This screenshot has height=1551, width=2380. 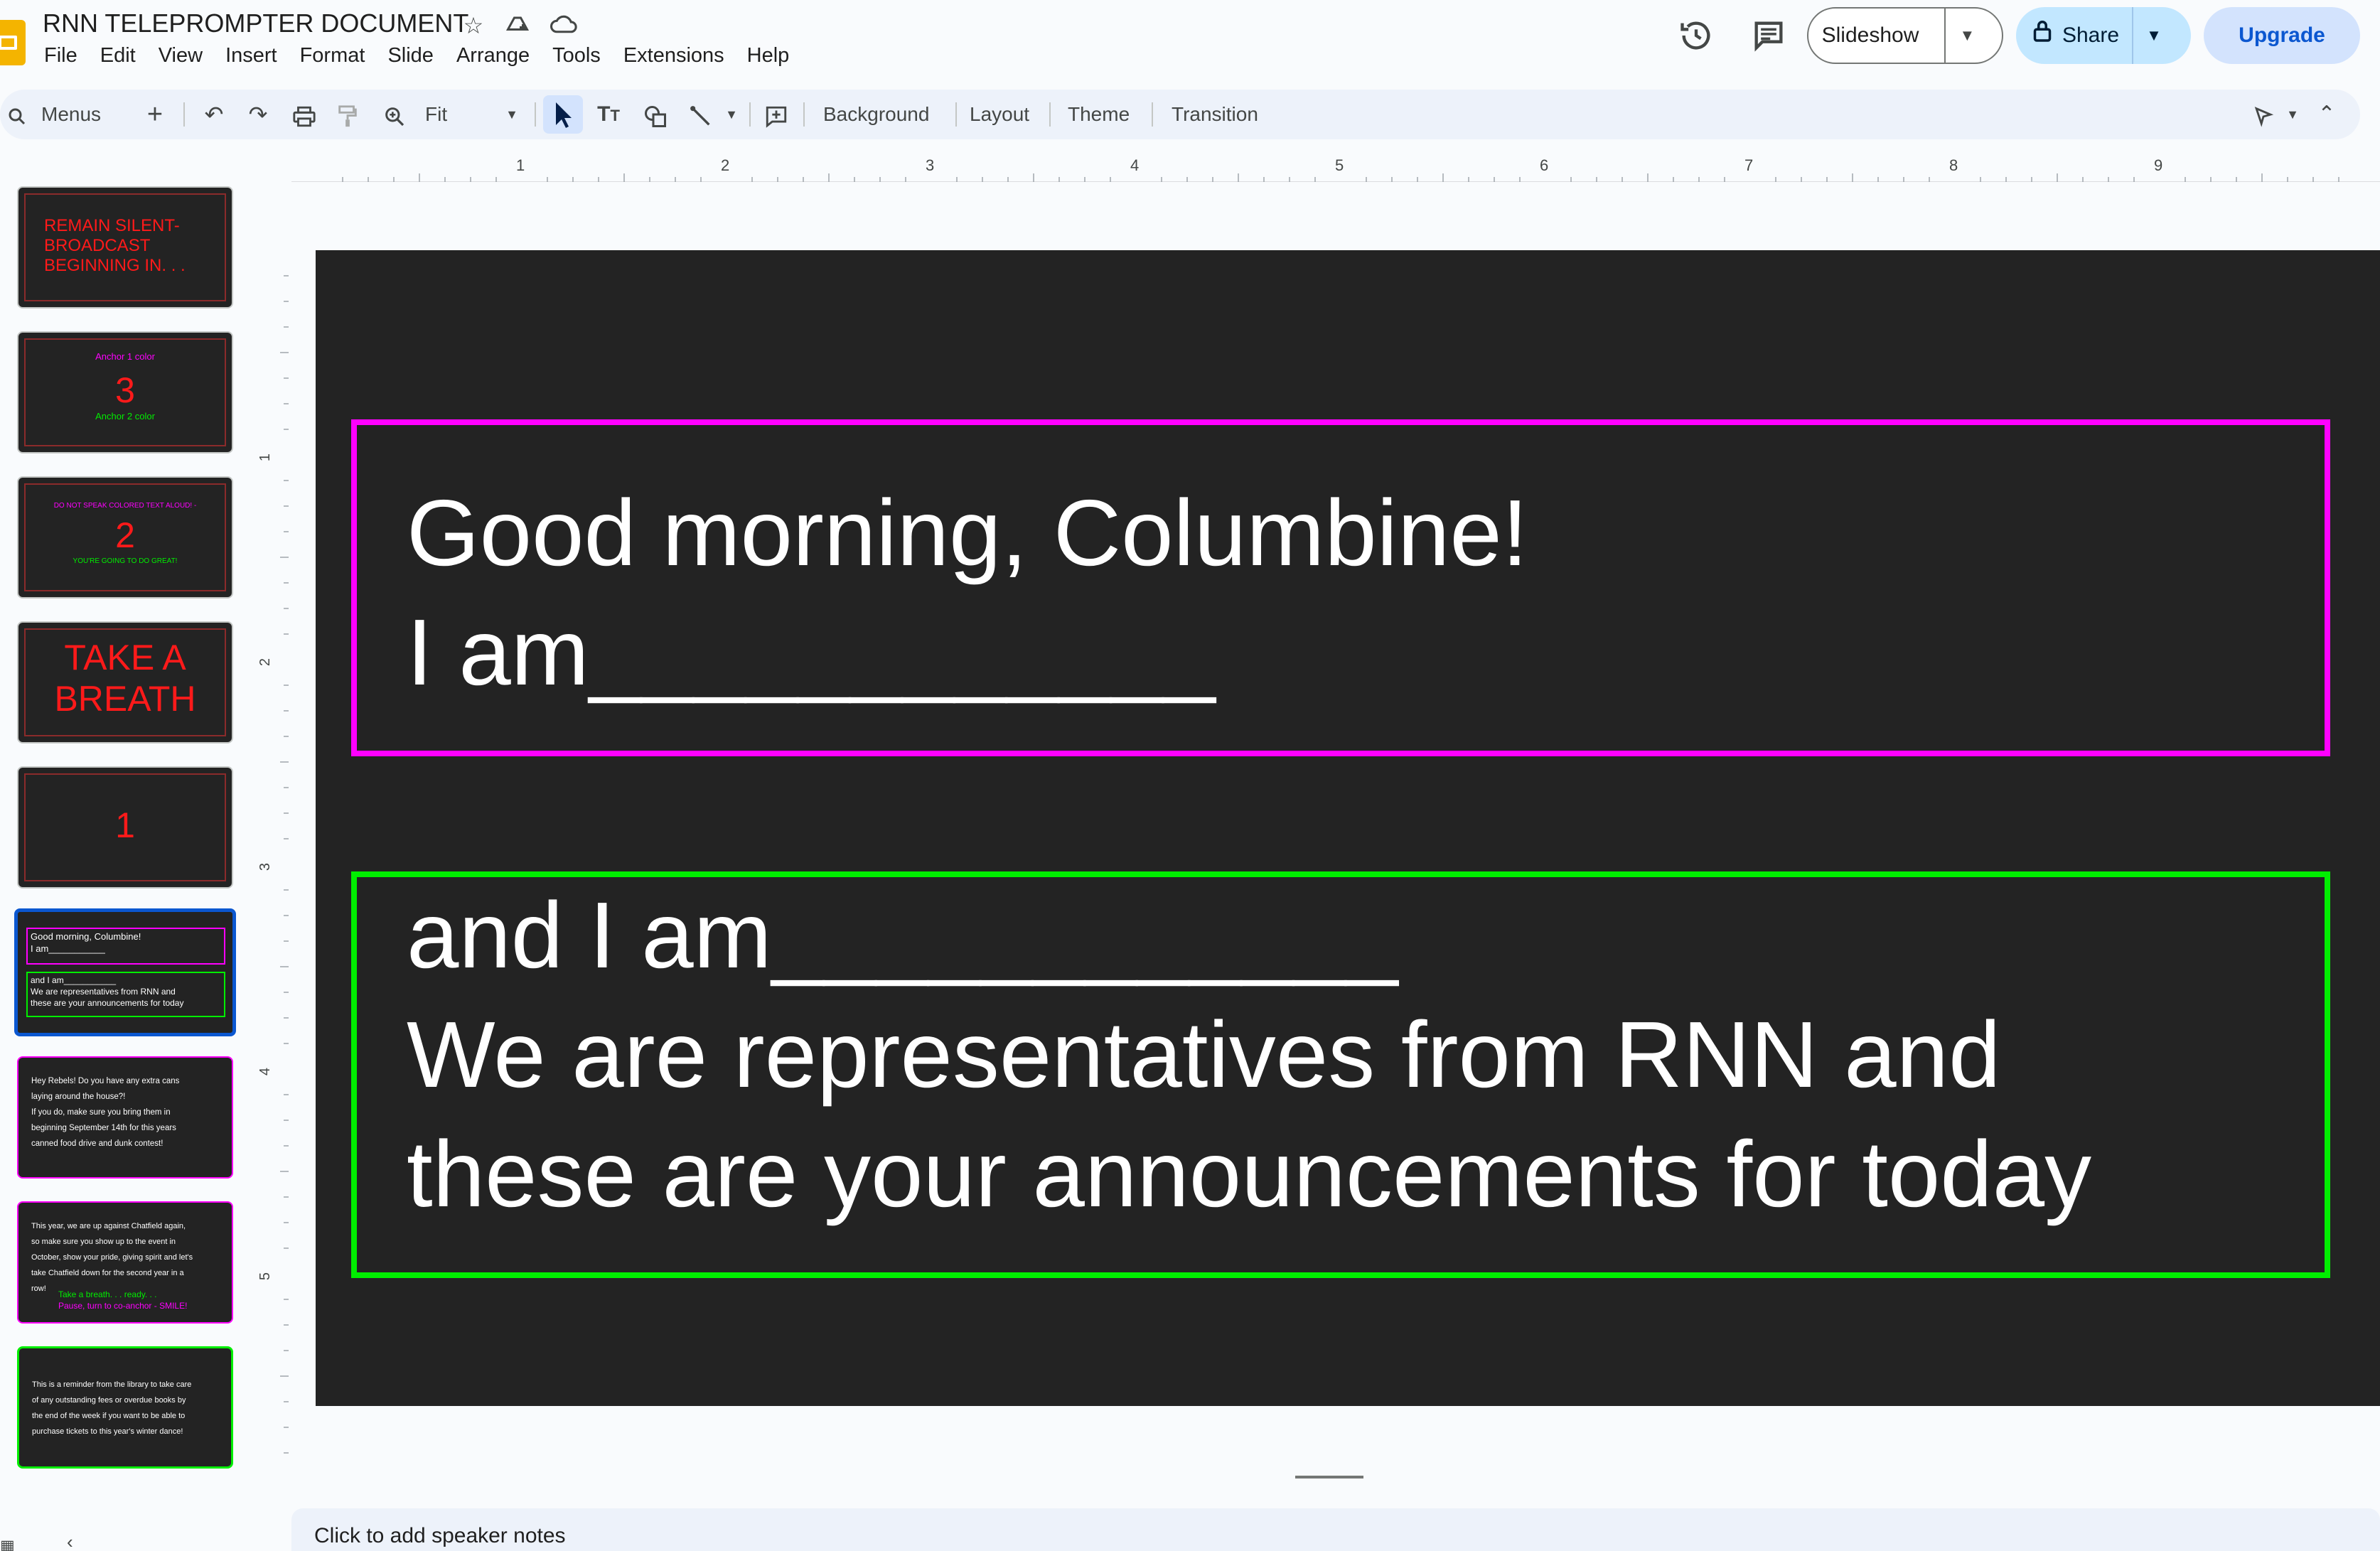 What do you see at coordinates (1768, 35) in the screenshot?
I see `comments-icon` at bounding box center [1768, 35].